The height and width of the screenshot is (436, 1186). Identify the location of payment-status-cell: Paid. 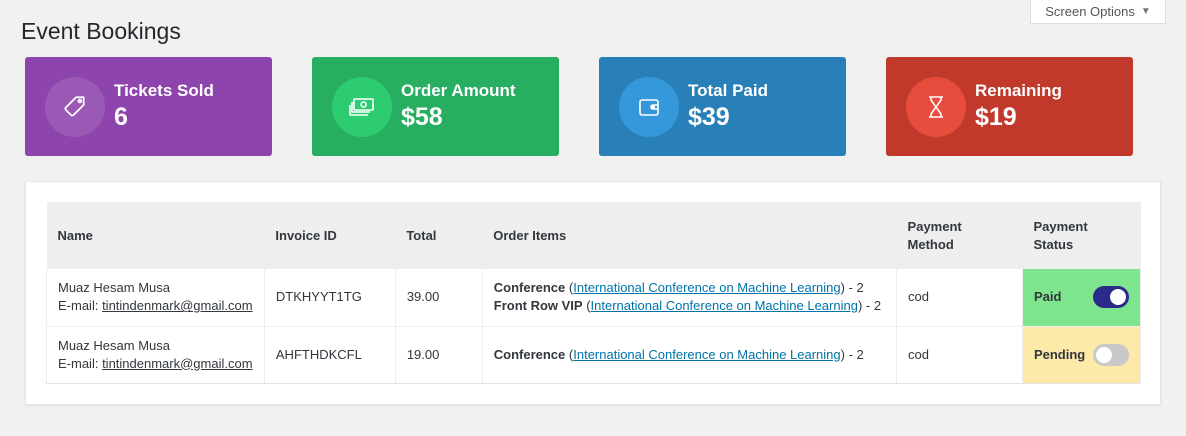
(1081, 298).